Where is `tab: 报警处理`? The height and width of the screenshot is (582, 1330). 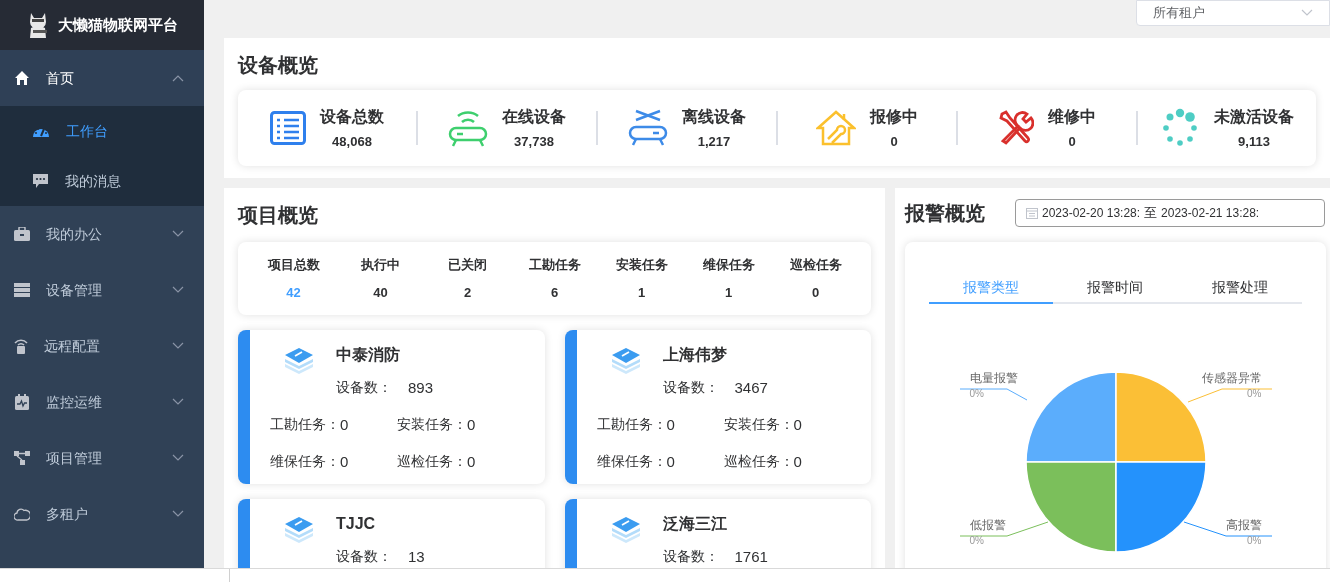 tab: 报警处理 is located at coordinates (1239, 288).